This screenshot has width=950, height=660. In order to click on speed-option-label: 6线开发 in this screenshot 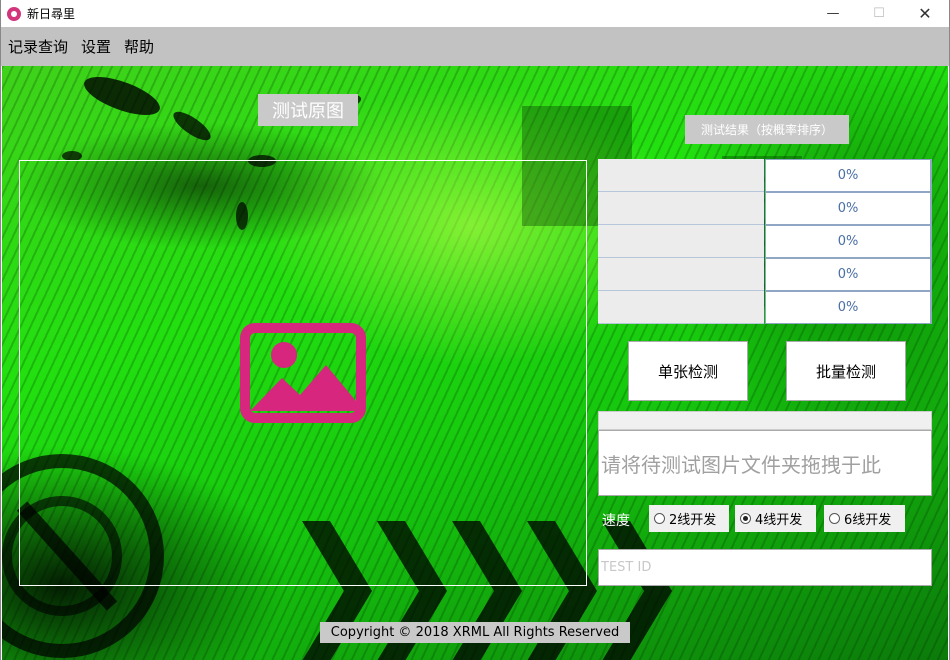, I will do `click(868, 520)`.